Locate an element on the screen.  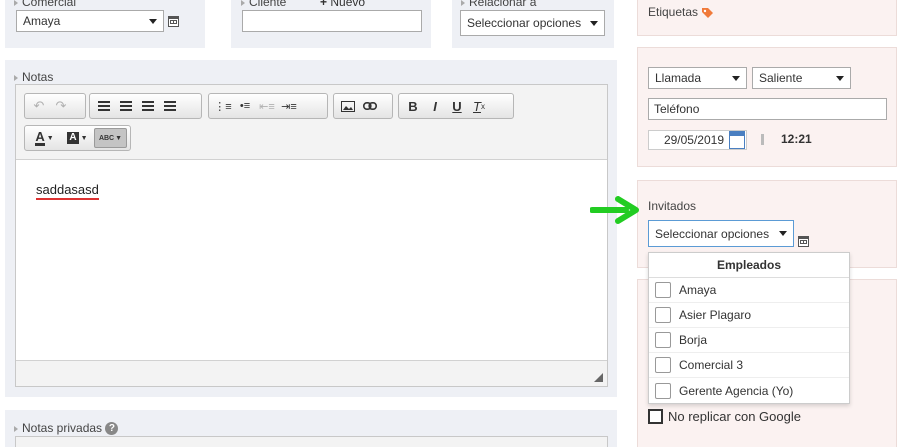
comercial-select-value: Amaya is located at coordinates (42, 21).